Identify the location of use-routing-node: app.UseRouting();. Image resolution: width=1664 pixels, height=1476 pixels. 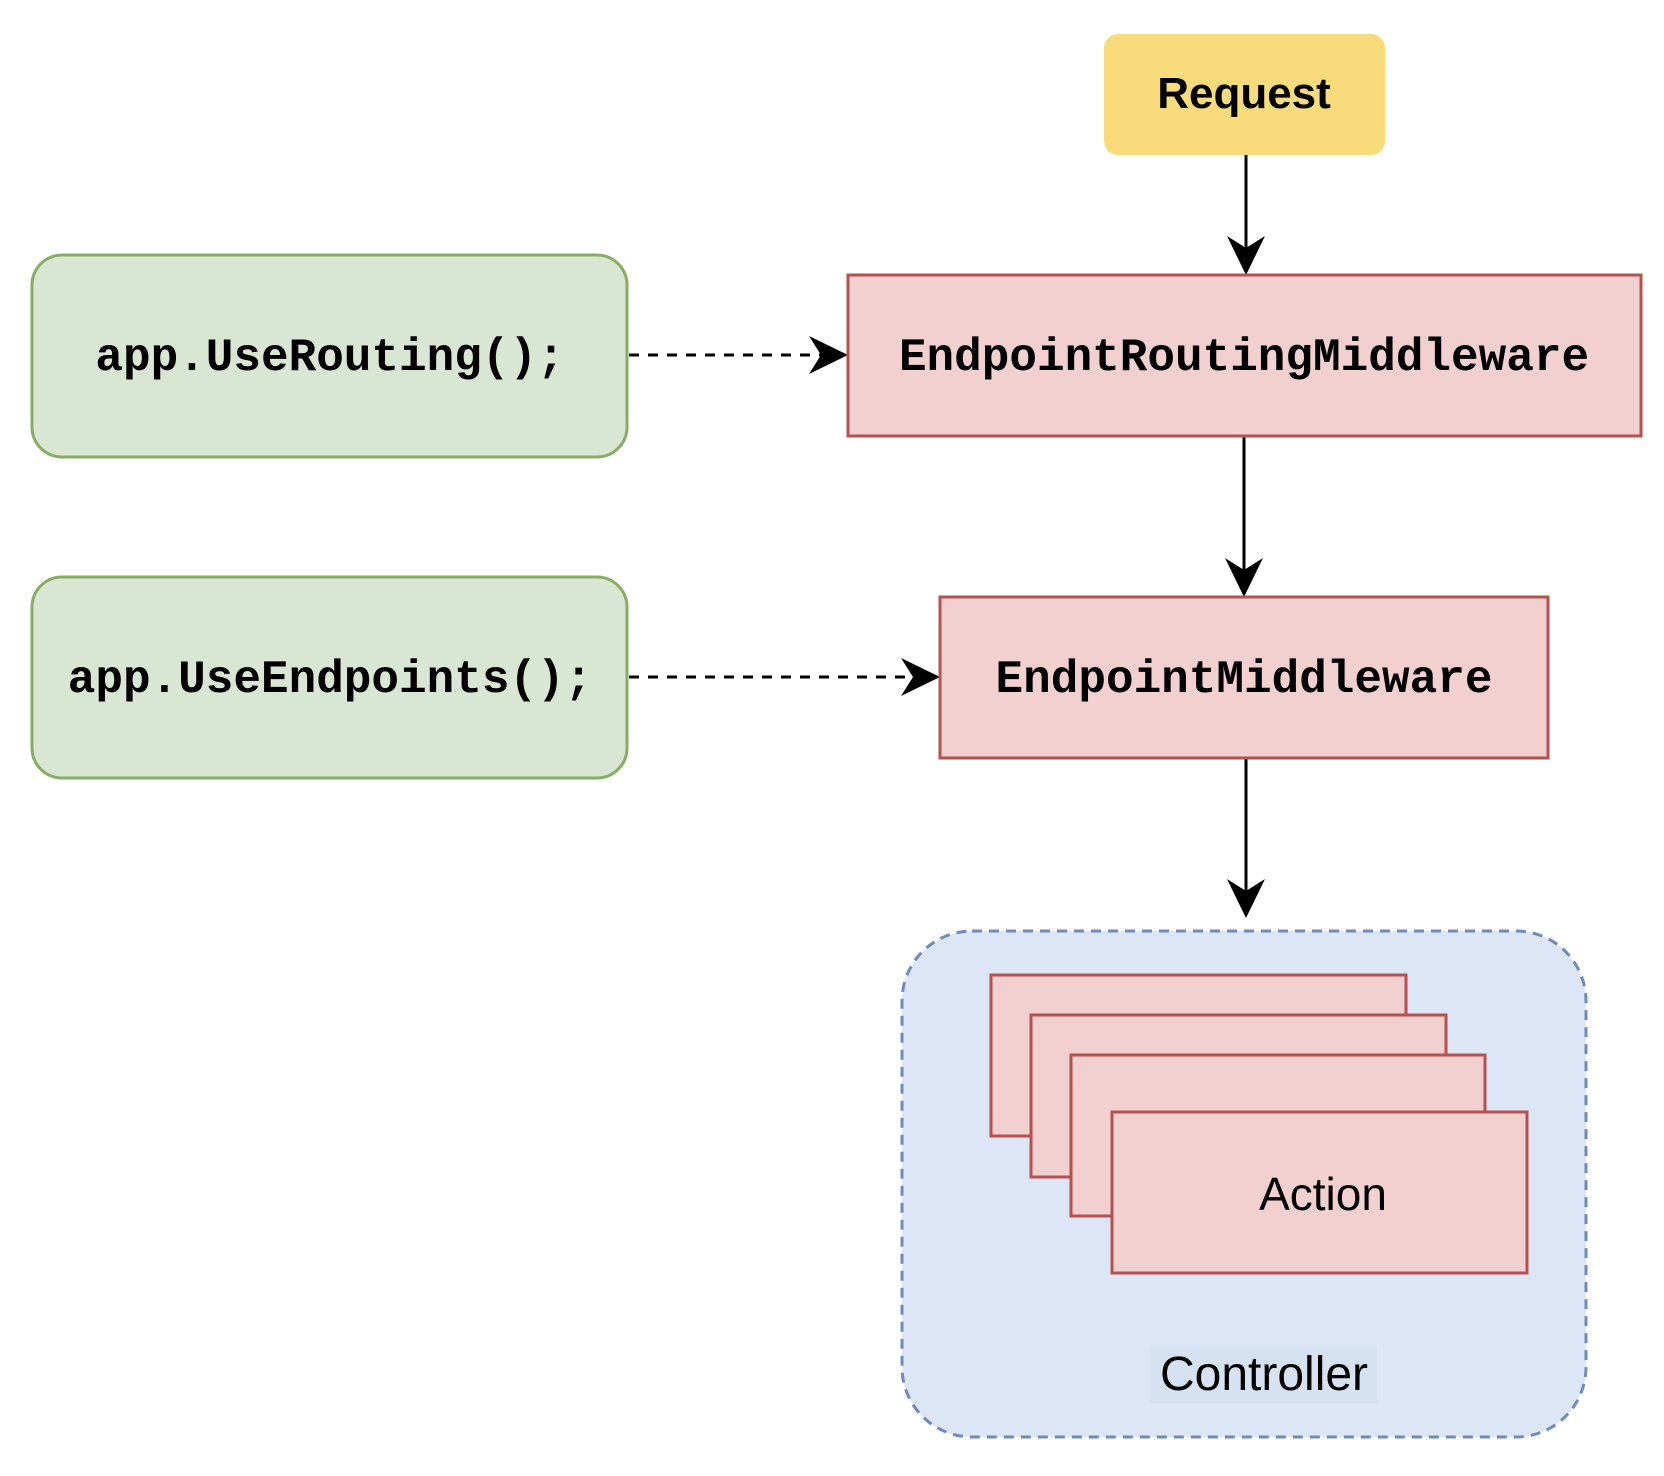
(329, 356).